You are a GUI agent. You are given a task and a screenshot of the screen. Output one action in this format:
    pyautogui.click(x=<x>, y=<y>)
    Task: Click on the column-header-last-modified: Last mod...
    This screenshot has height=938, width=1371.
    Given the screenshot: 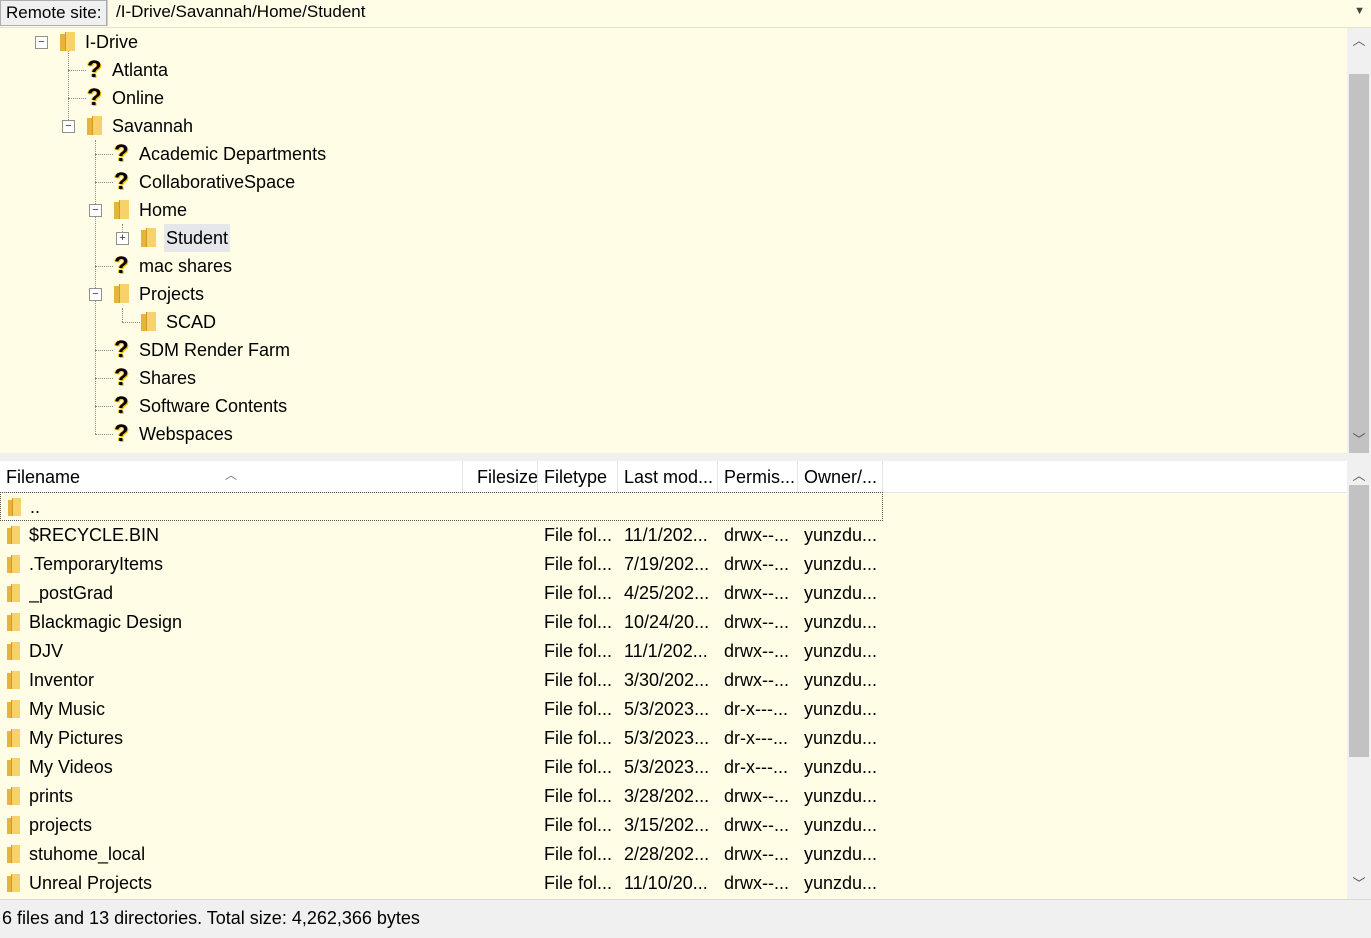 What is the action you would take?
    pyautogui.click(x=668, y=476)
    